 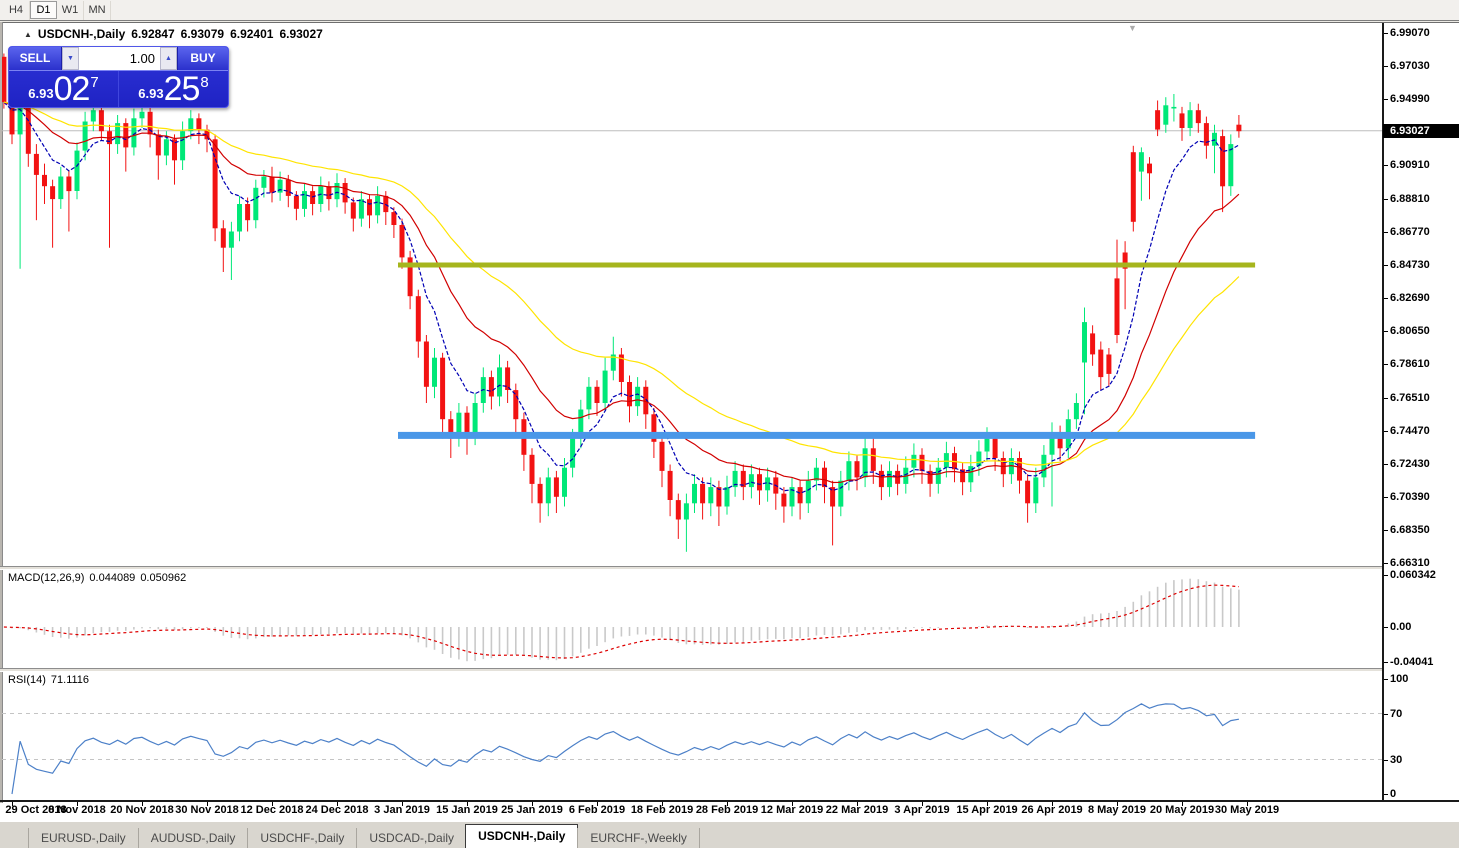 I want to click on buy-button: BUY, so click(x=202, y=58).